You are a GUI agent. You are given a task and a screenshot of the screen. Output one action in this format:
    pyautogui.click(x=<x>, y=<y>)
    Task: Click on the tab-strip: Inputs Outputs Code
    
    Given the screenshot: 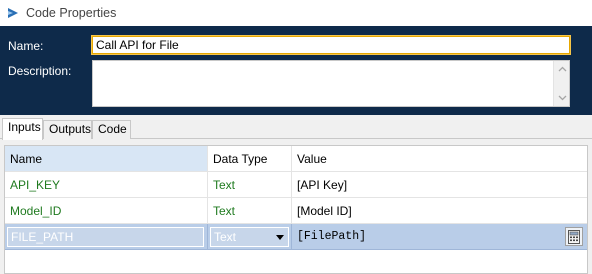 What is the action you would take?
    pyautogui.click(x=296, y=127)
    